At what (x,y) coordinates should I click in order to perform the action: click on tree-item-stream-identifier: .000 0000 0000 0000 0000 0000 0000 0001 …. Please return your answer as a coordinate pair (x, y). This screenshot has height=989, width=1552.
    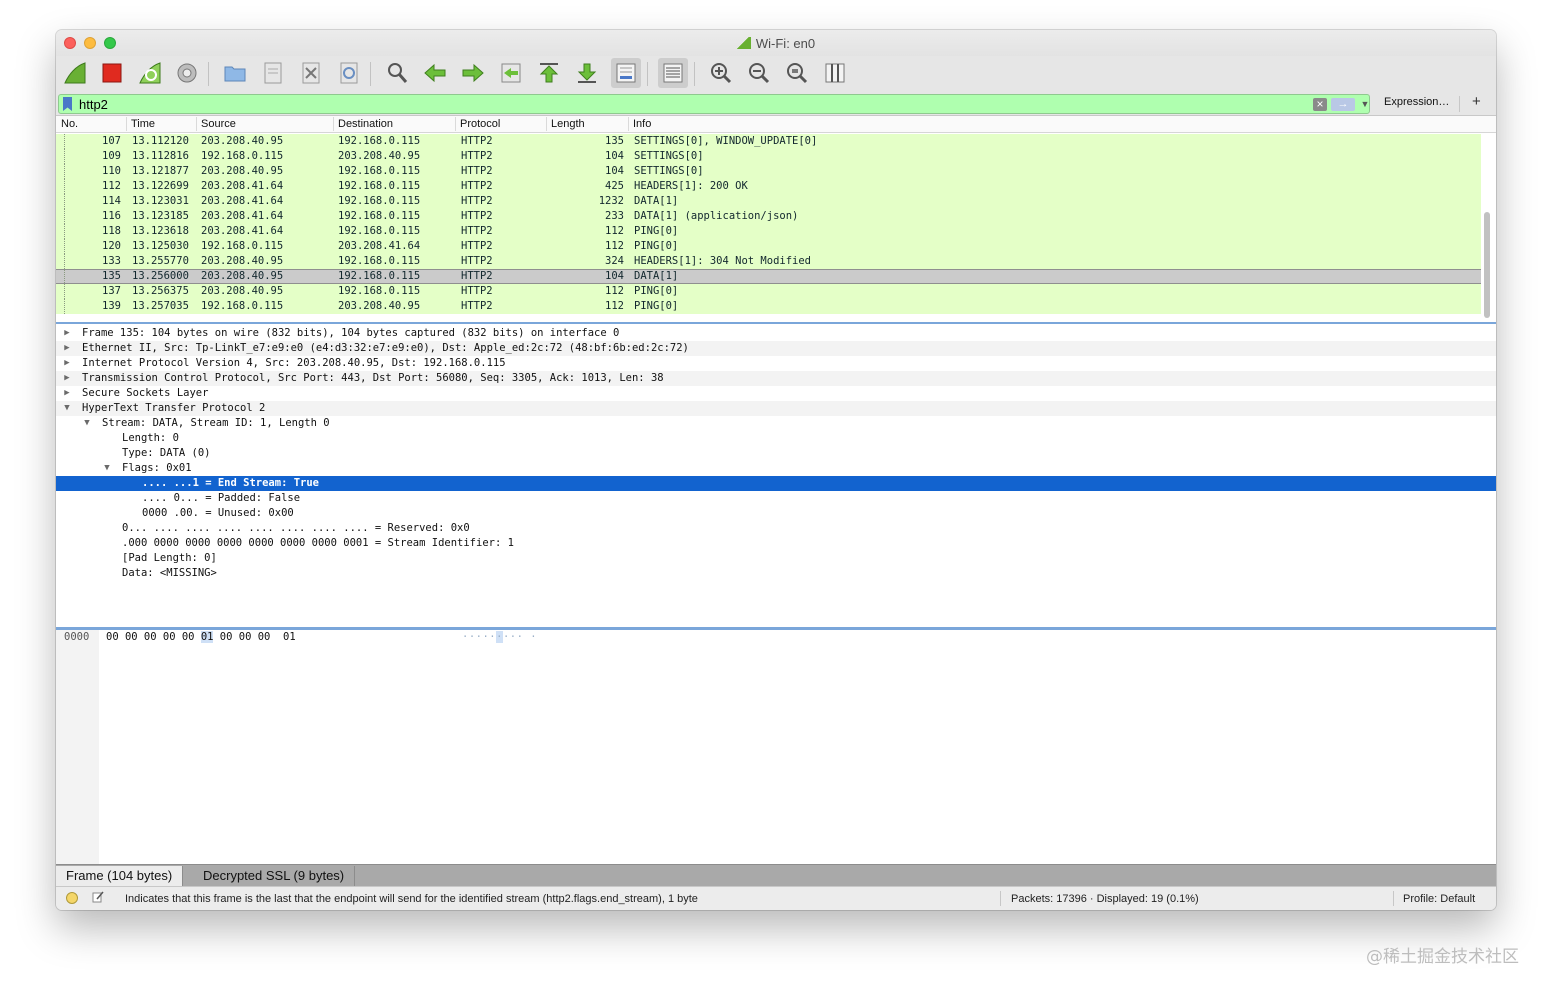
    Looking at the image, I should click on (776, 543).